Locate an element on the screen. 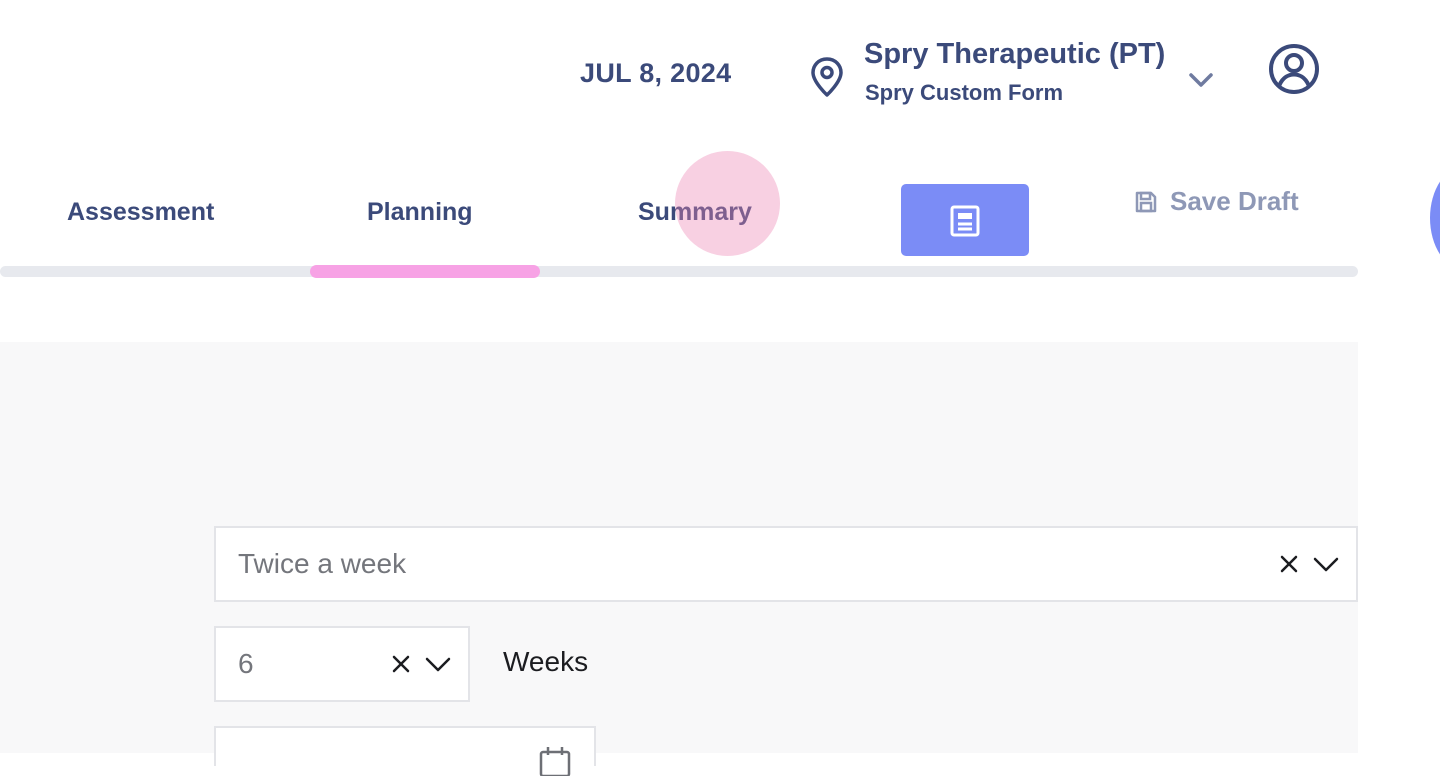 This screenshot has height=776, width=1440. user-circle-icon is located at coordinates (1294, 69).